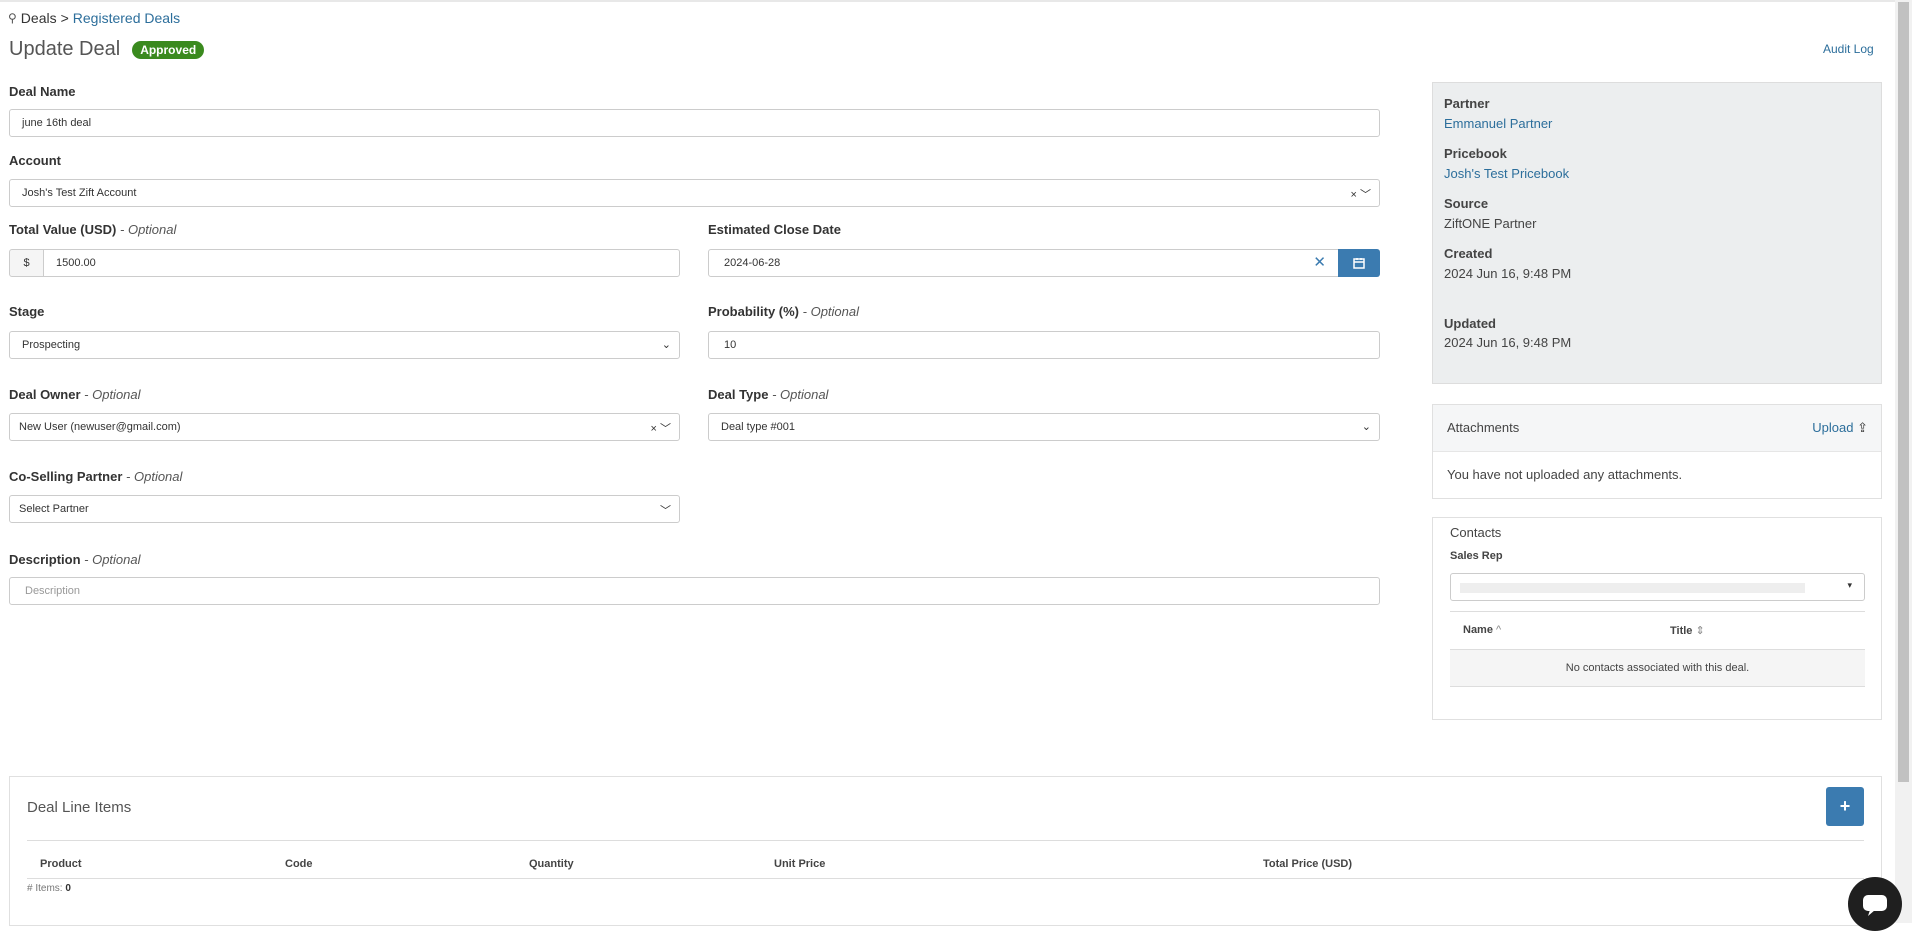  What do you see at coordinates (53, 591) in the screenshot?
I see `description-placeholder: Description` at bounding box center [53, 591].